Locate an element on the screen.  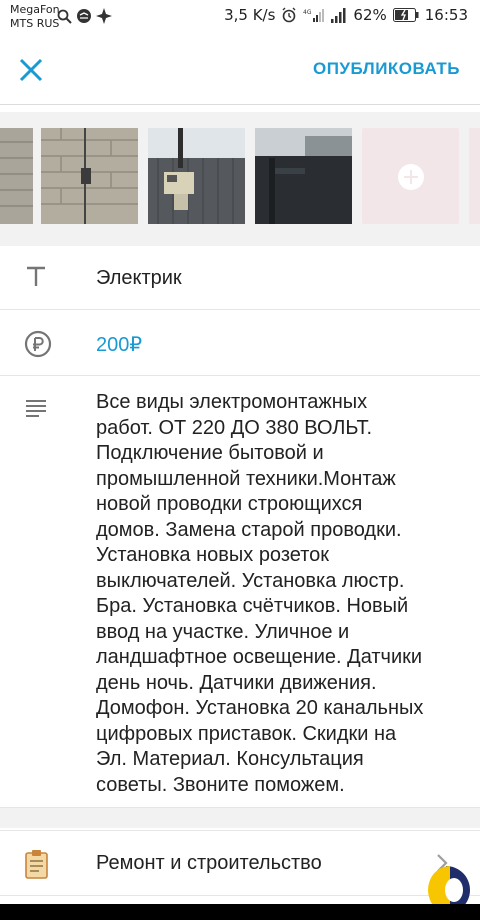
app-bar: ОПУБЛИКОВАТЬ is located at coordinates (240, 69).